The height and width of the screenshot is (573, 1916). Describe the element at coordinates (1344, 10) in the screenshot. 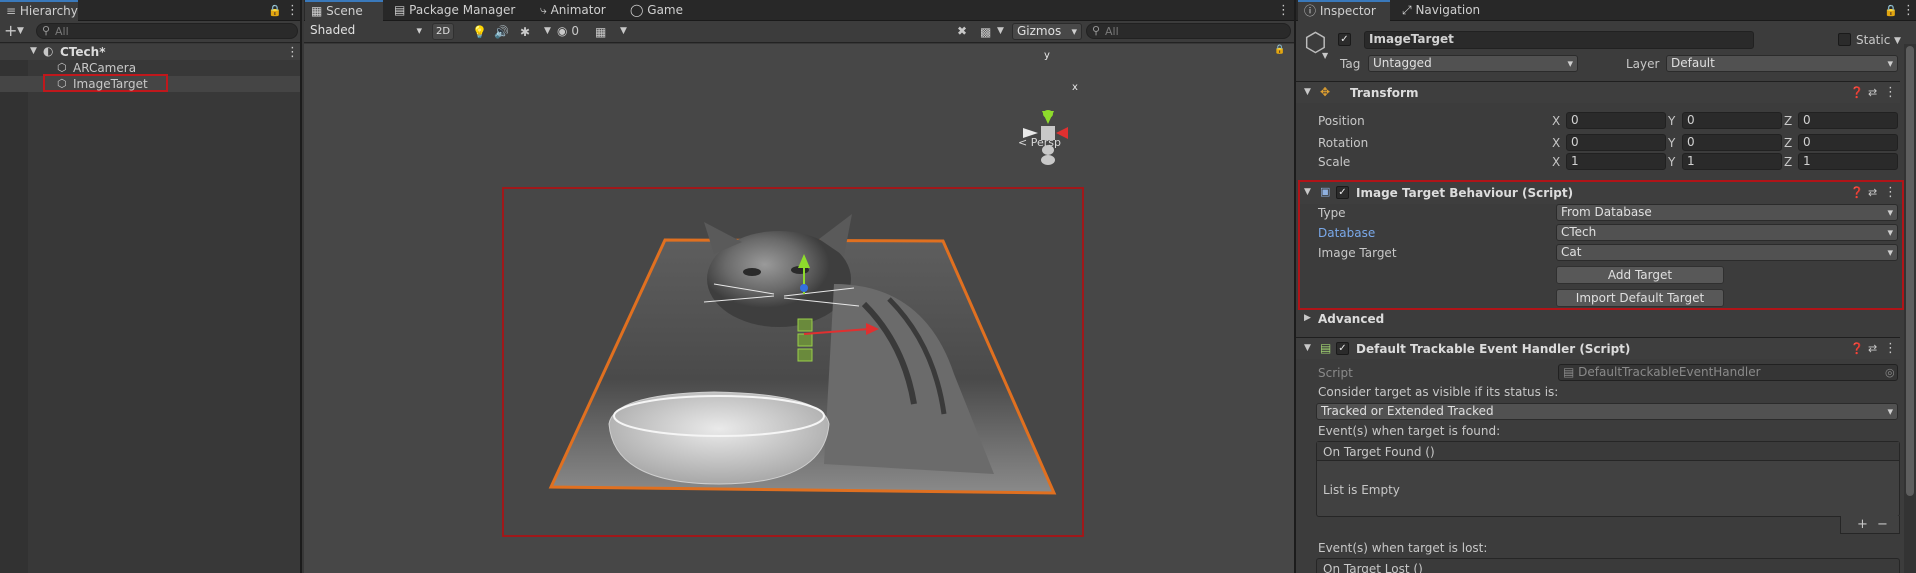

I see `tab-inspector: ⓘ Inspector` at that location.